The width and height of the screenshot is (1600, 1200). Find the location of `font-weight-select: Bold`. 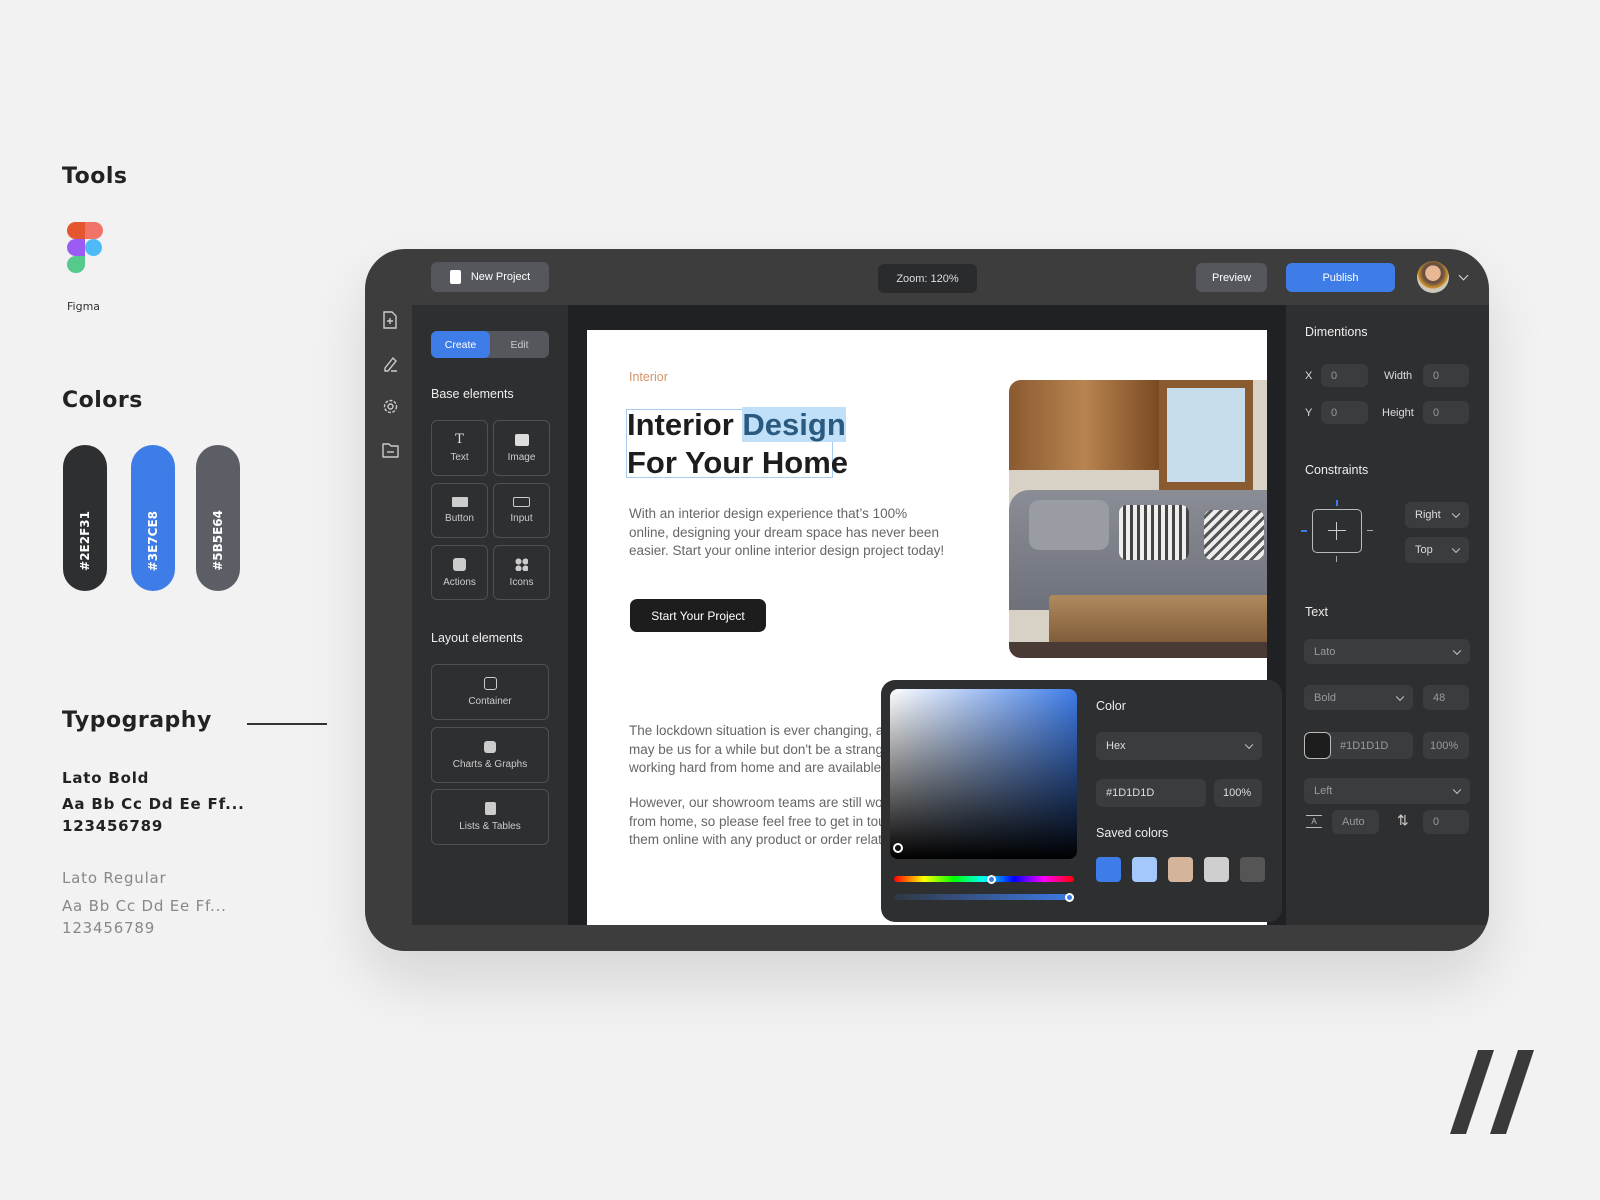

font-weight-select: Bold is located at coordinates (1358, 697).